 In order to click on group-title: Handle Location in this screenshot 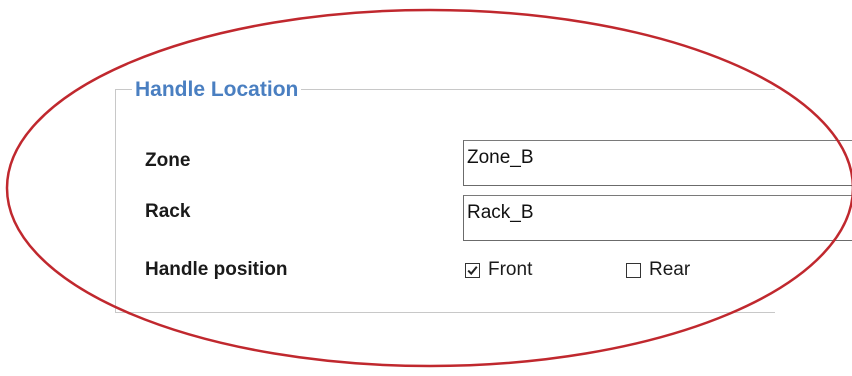, I will do `click(217, 90)`.